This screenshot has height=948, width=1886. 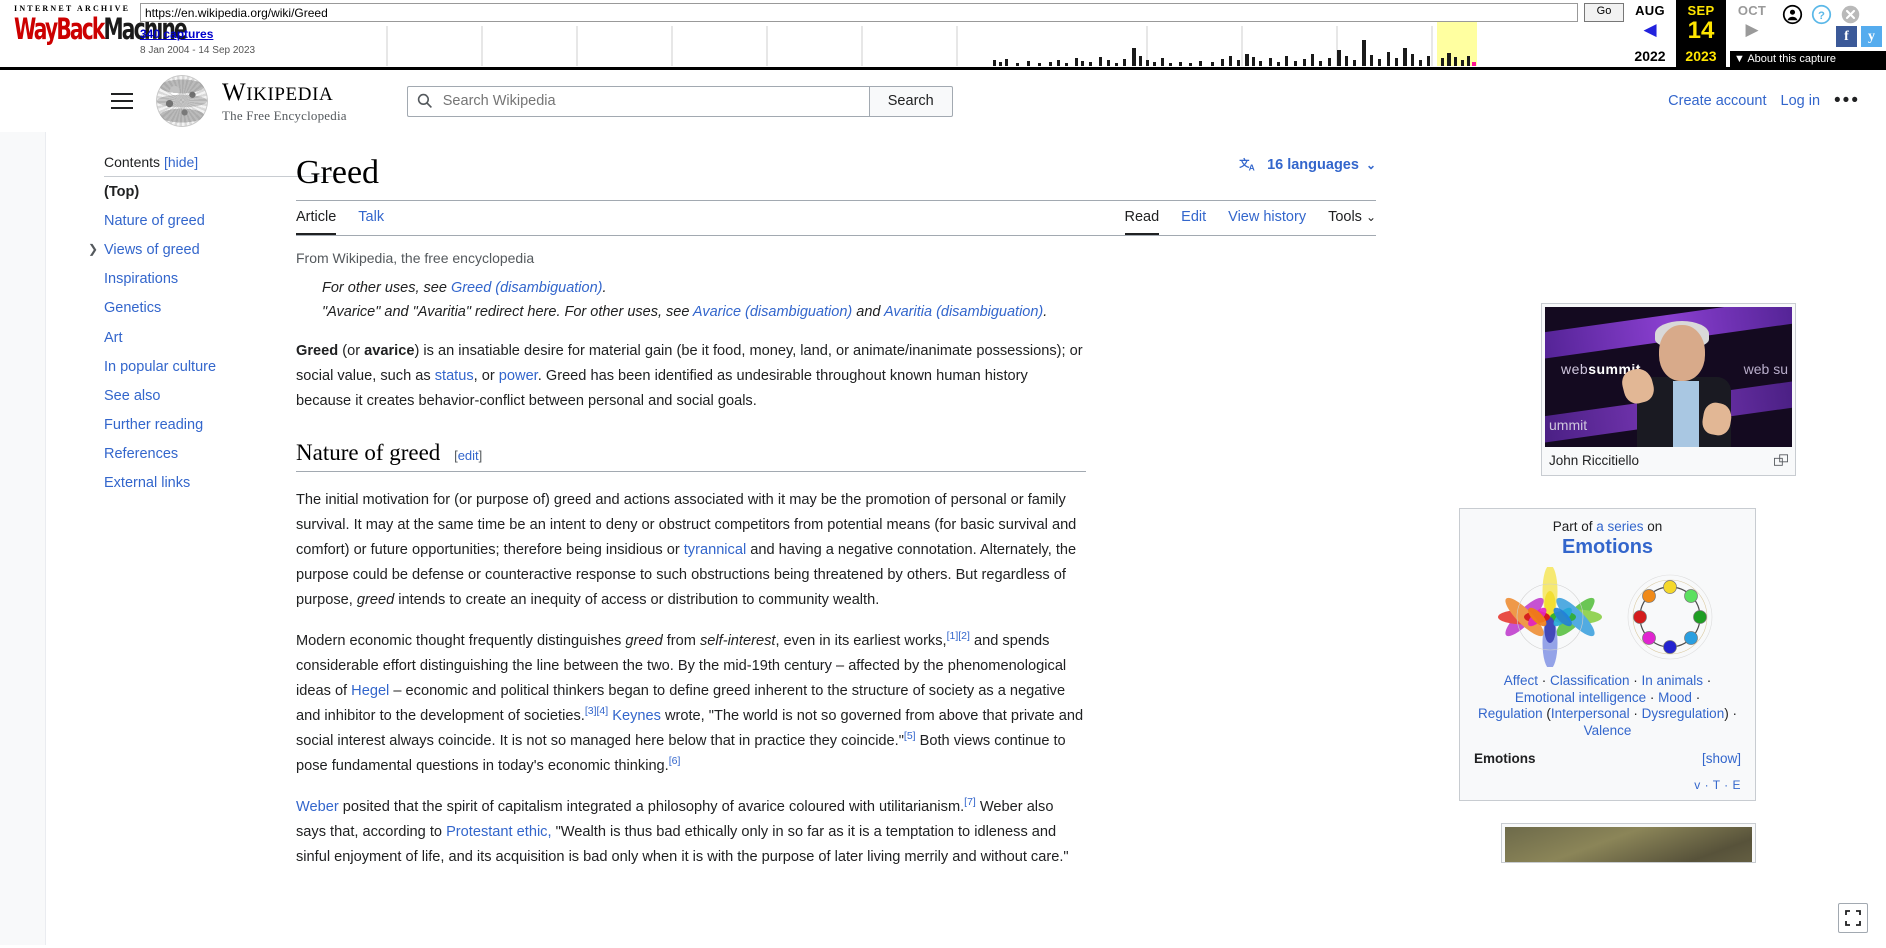 I want to click on account-icon, so click(x=1792, y=14).